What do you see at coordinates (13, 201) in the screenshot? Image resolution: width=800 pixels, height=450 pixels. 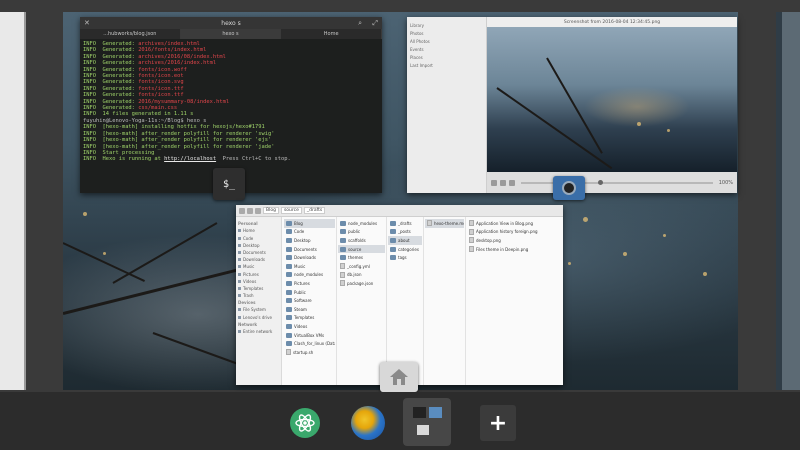 I see `previous-workspace-preview` at bounding box center [13, 201].